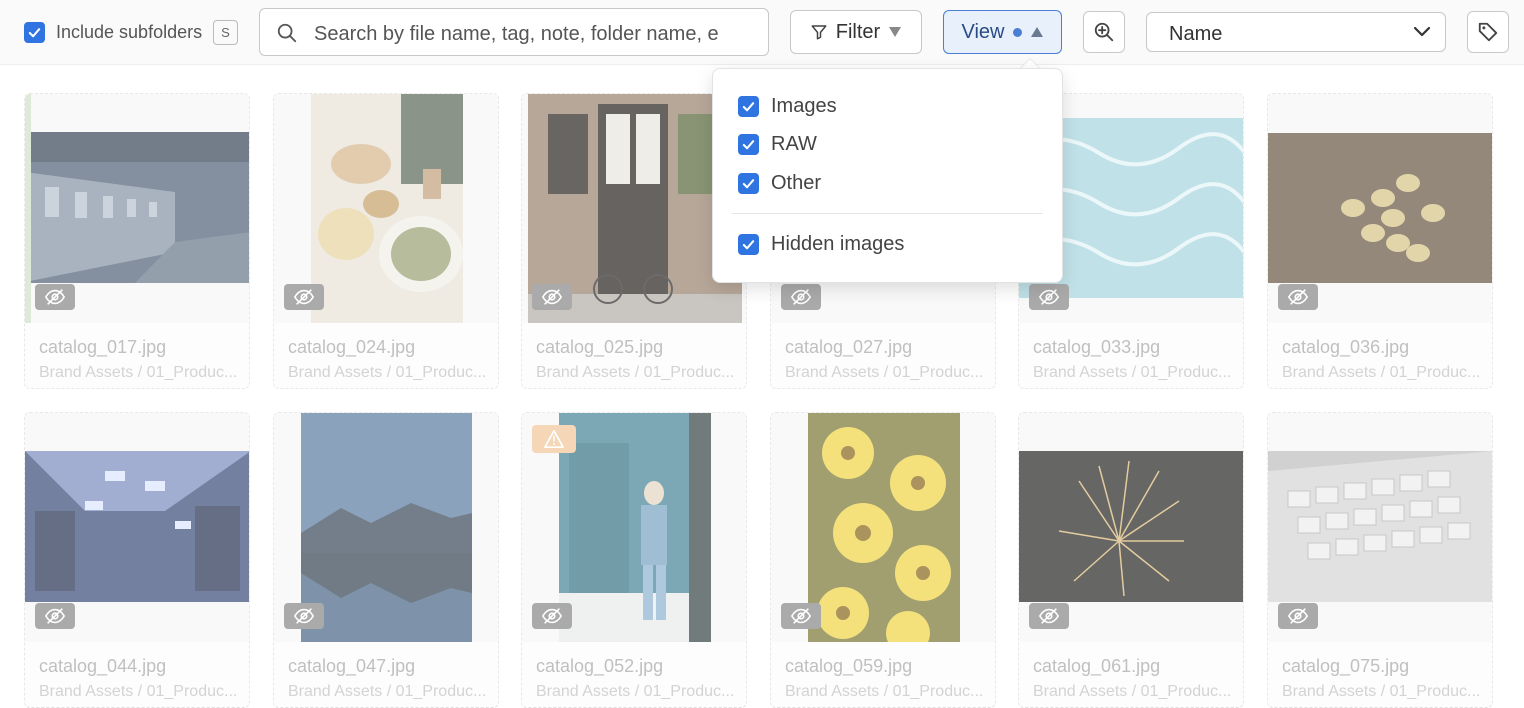 The height and width of the screenshot is (708, 1524). I want to click on warning-badge, so click(554, 439).